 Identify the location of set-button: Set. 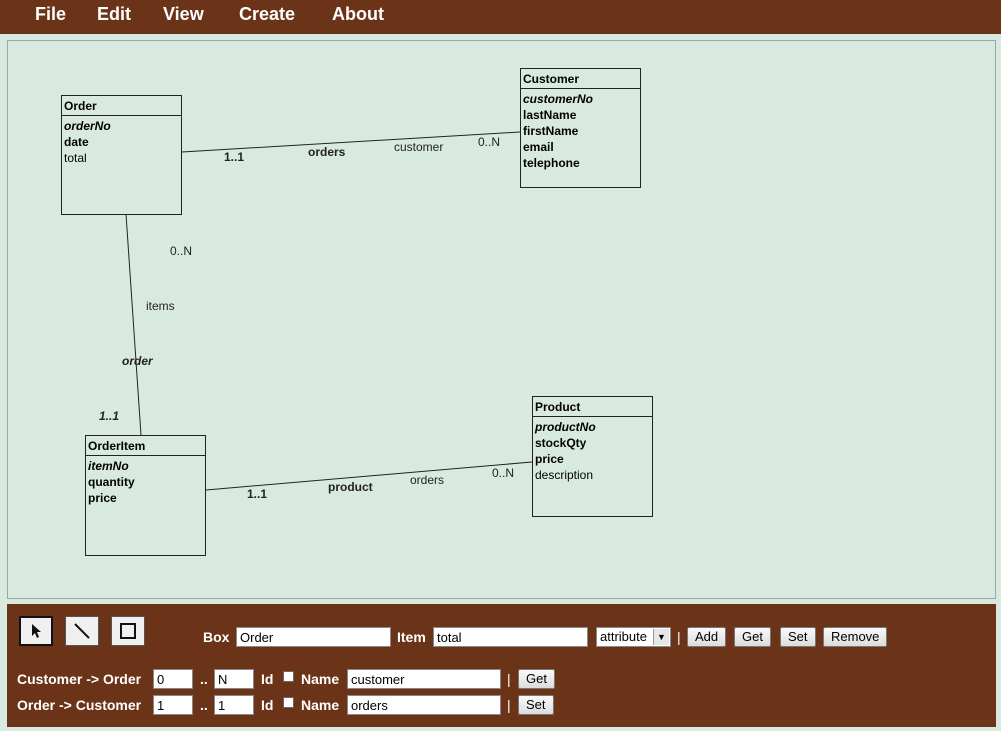
(798, 637).